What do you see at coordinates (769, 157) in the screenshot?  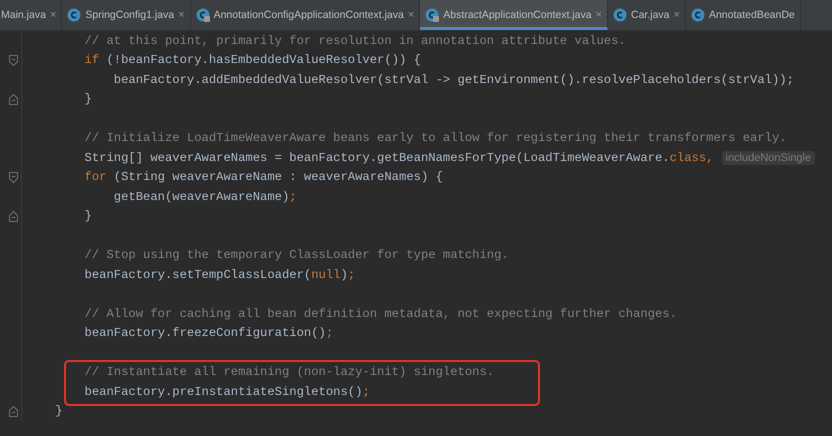 I see `parameter-hint: includeNonSingle` at bounding box center [769, 157].